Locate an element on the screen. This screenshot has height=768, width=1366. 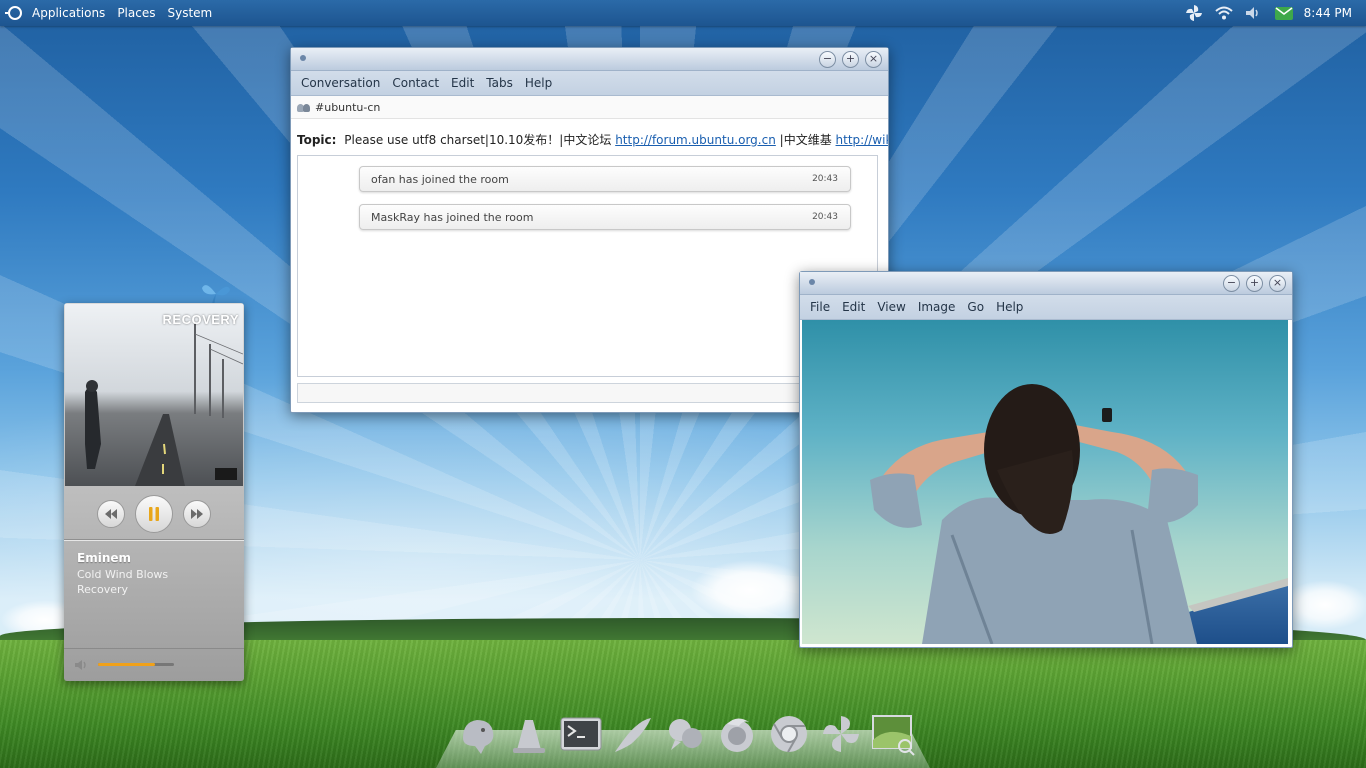
system-logo-icon is located at coordinates (13, 13).